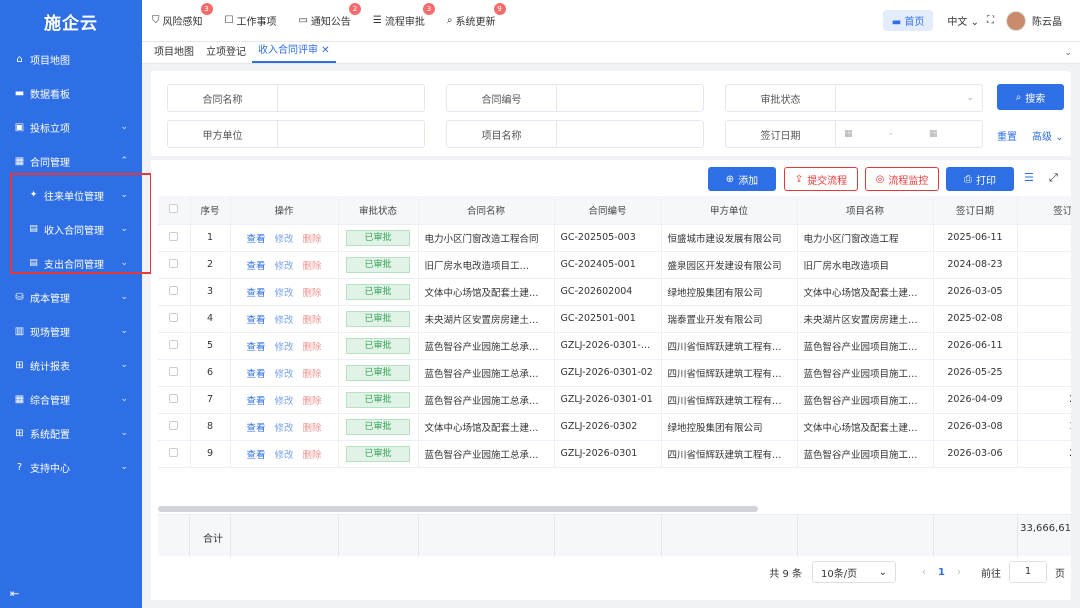 The height and width of the screenshot is (608, 1080). What do you see at coordinates (71, 59) in the screenshot?
I see `sidebar-item-project-map: ⌂ 项目地图` at bounding box center [71, 59].